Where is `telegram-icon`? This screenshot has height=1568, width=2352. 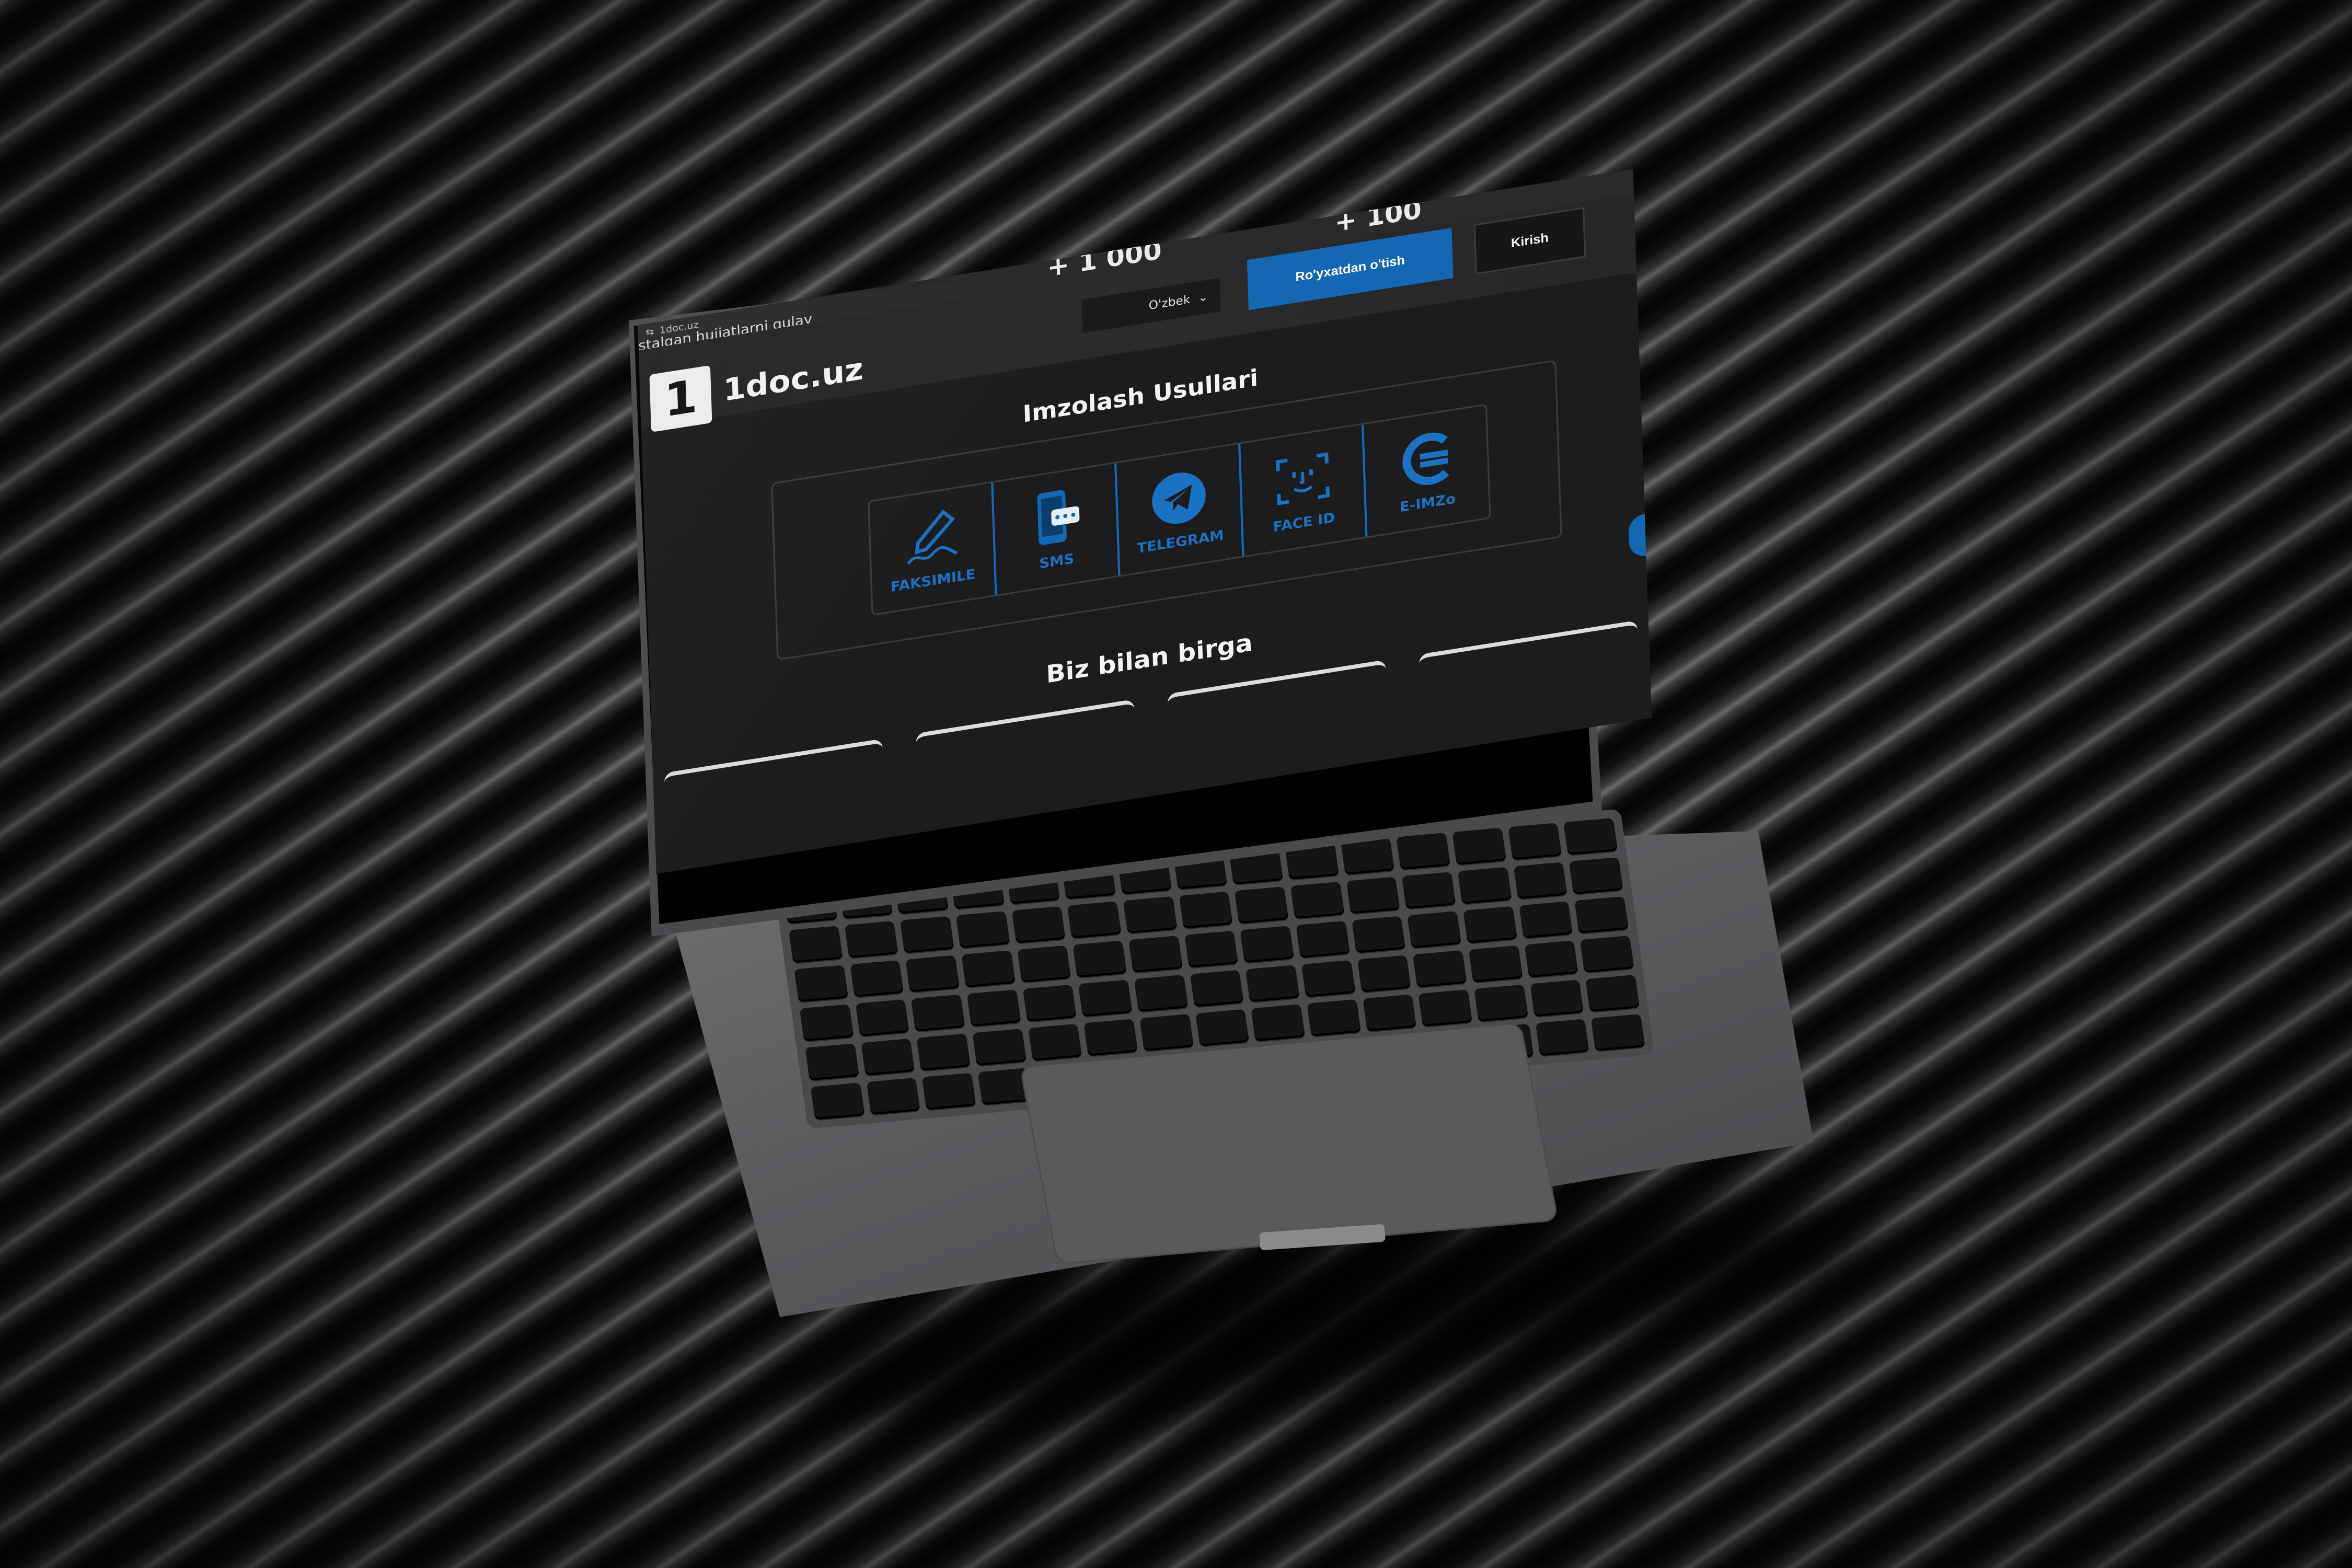
telegram-icon is located at coordinates (1179, 498).